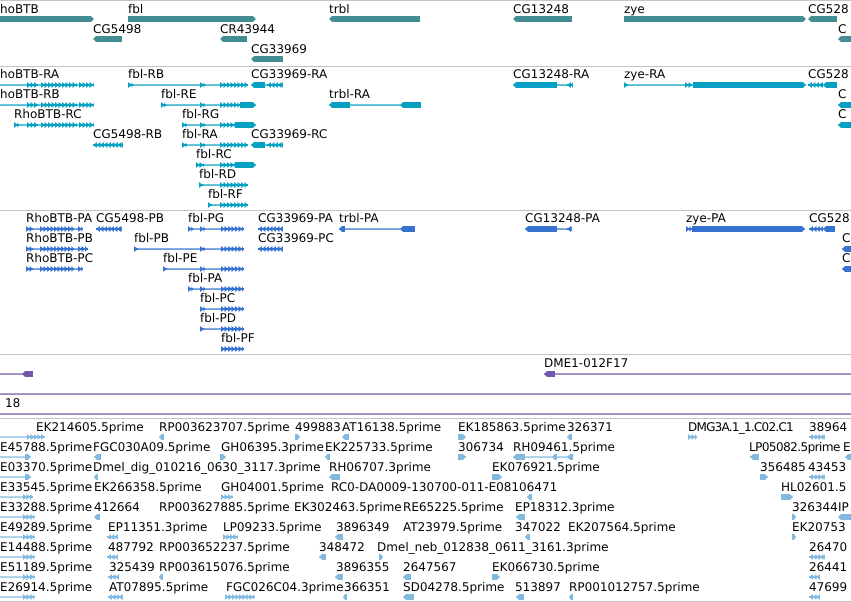  Describe the element at coordinates (622, 527) in the screenshot. I see `feature-label: EK207564.5prime` at that location.